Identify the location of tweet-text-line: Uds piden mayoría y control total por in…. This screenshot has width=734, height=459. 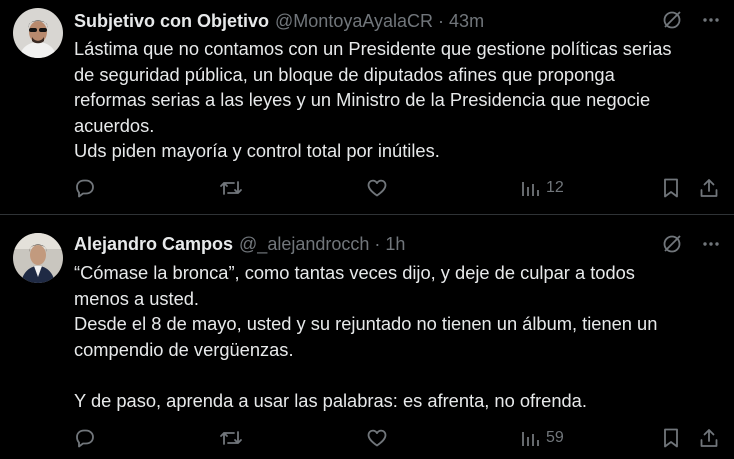
(257, 150).